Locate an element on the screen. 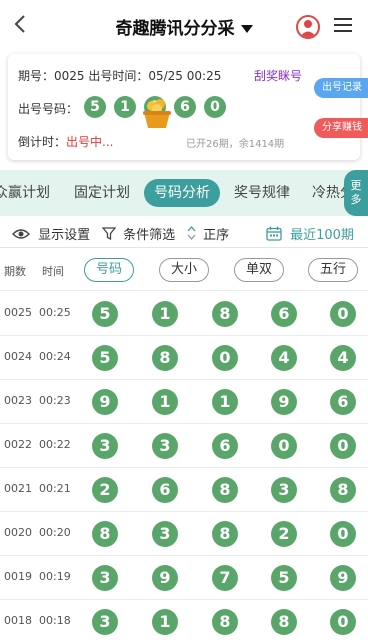 The height and width of the screenshot is (643, 368). filter-button: 条件筛选 is located at coordinates (138, 233).